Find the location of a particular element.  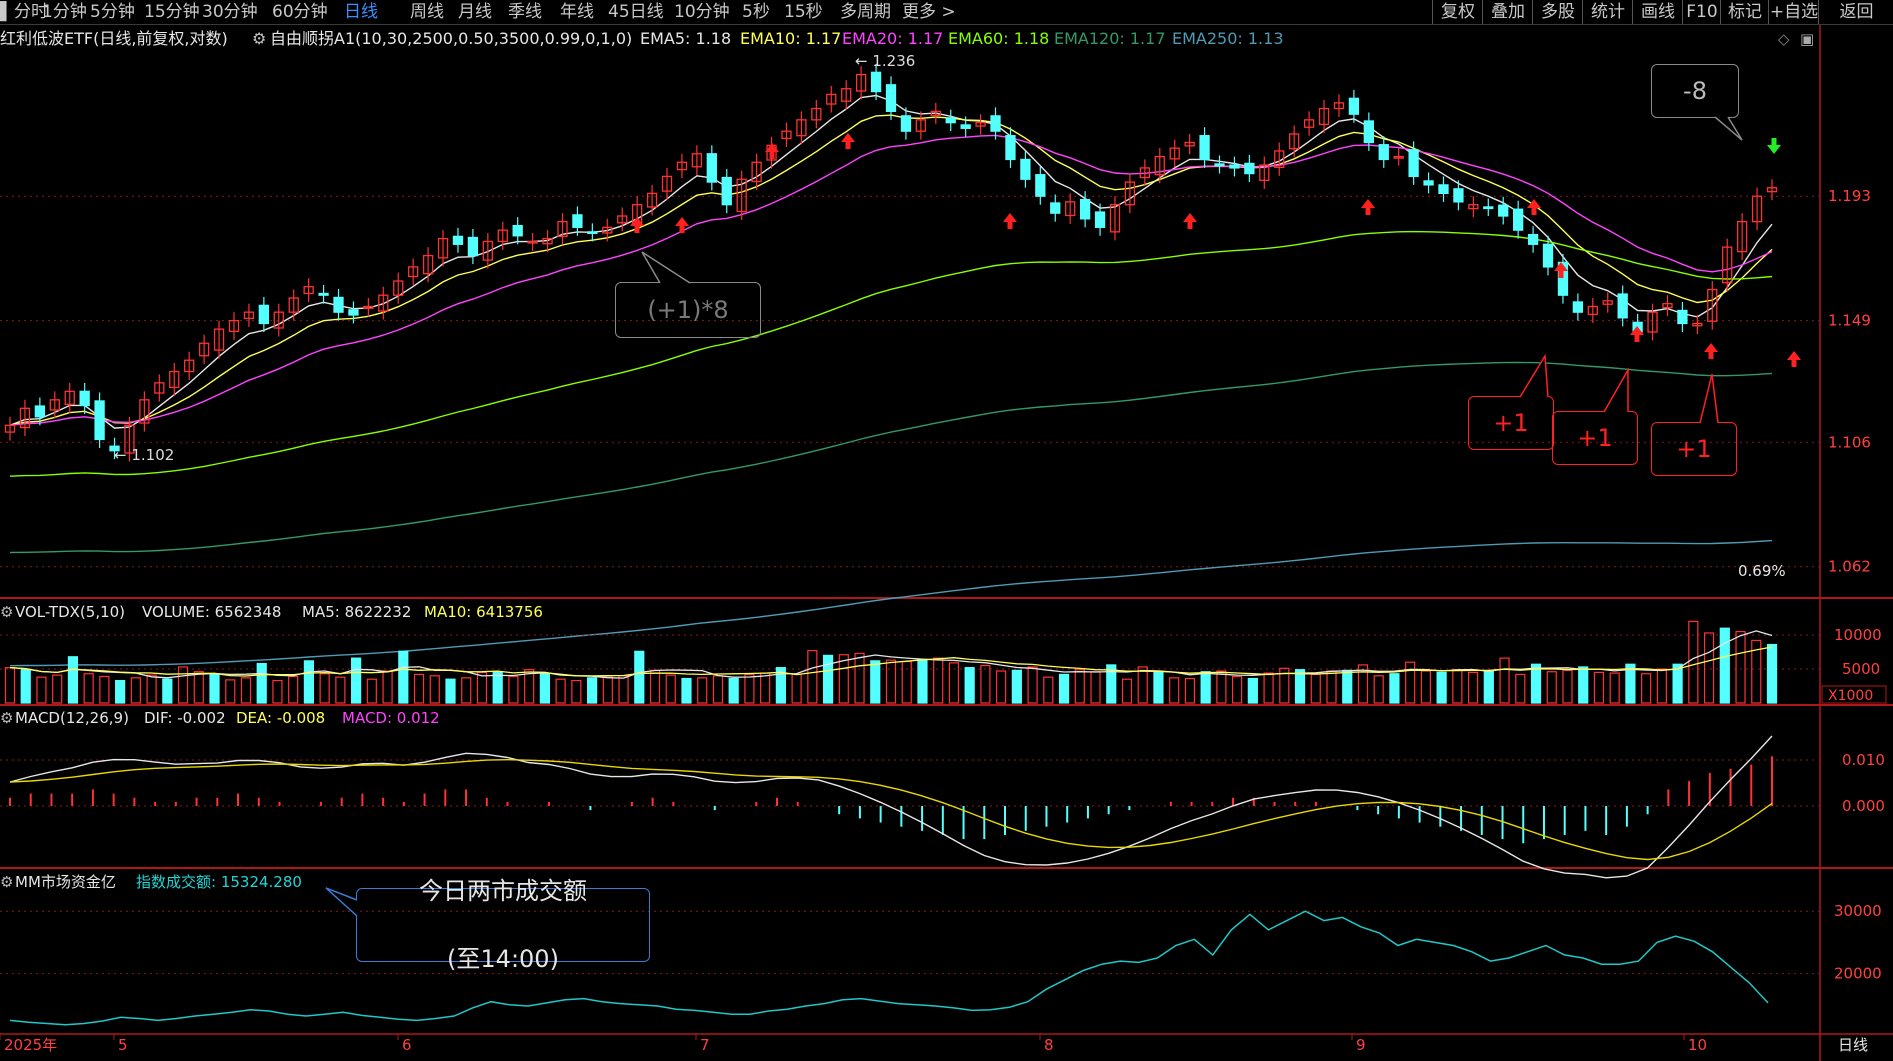

toolbar-action-3: 统计 is located at coordinates (1607, 12).